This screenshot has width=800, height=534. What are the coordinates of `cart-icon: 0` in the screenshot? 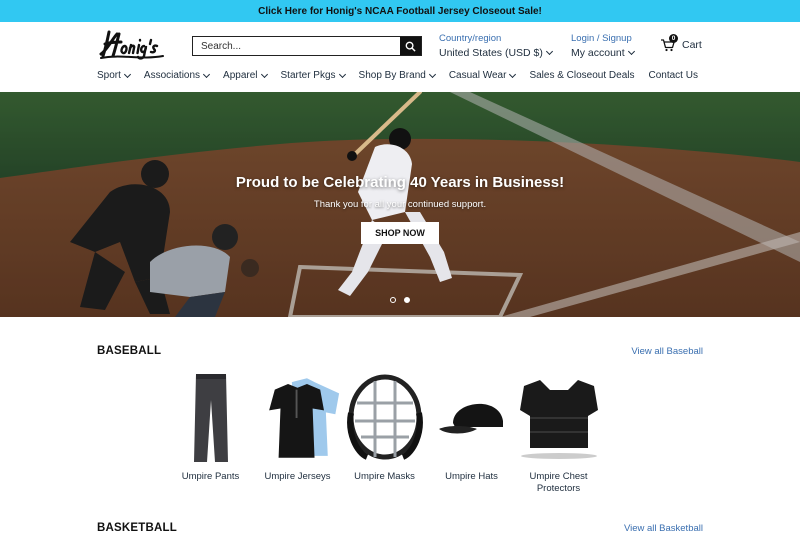 It's located at (669, 43).